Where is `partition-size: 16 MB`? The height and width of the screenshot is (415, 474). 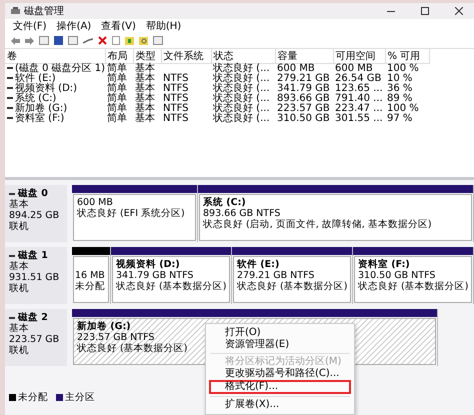
partition-size: 16 MB is located at coordinates (90, 275).